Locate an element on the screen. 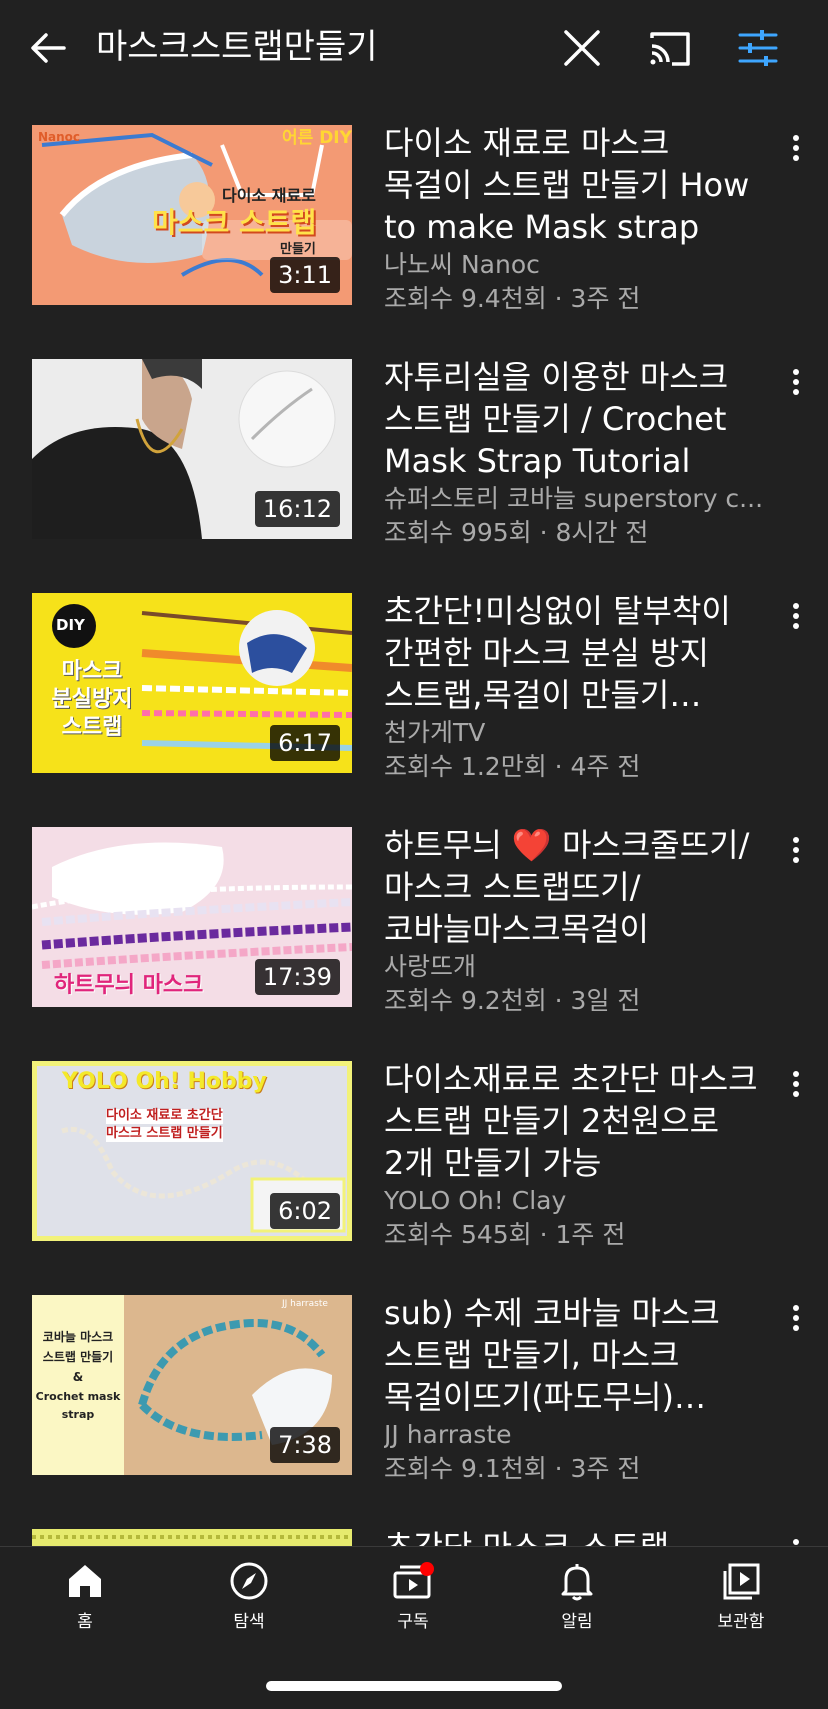  video-thumbnail is located at coordinates (192, 1537).